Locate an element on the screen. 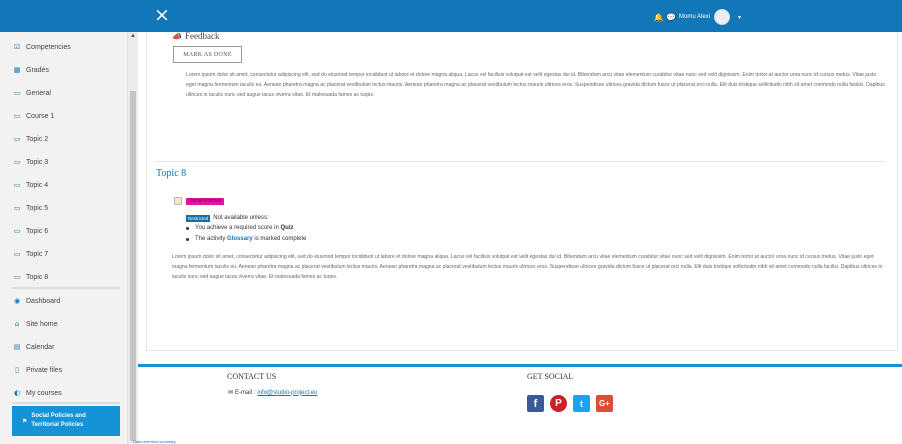 This screenshot has width=902, height=444. sidebar-item-topic-8: ▭ Topic 8 is located at coordinates (66, 277).